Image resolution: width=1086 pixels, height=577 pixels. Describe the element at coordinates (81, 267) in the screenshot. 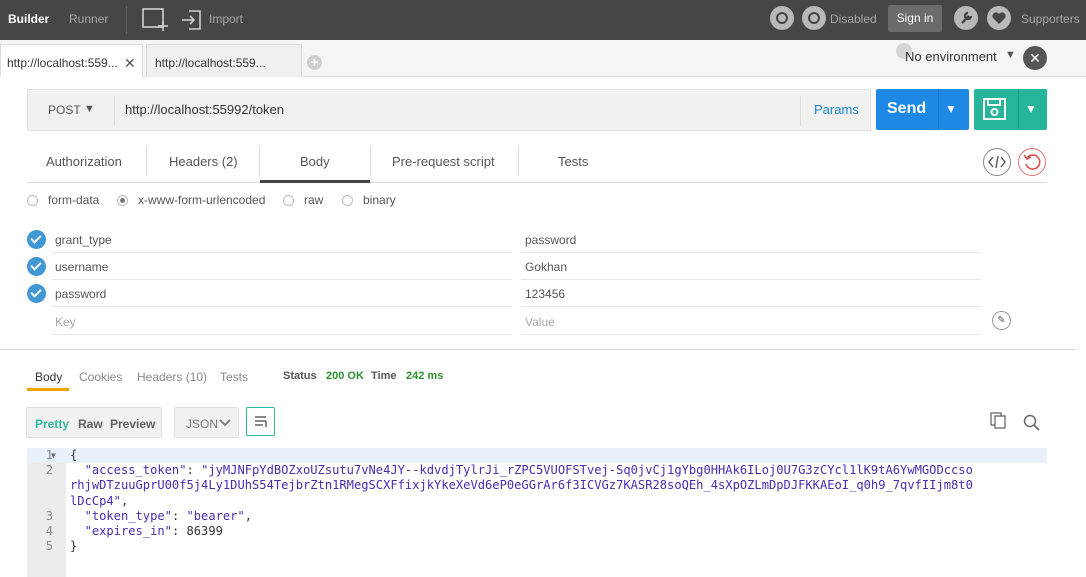

I see `form-key: username` at that location.